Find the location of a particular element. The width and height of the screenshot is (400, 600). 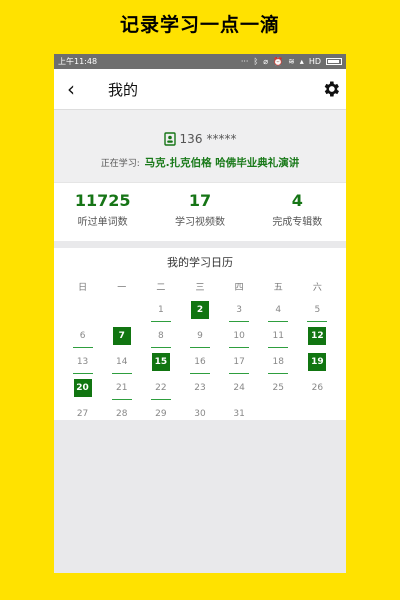

calendar-day-number: 4 is located at coordinates (278, 311).